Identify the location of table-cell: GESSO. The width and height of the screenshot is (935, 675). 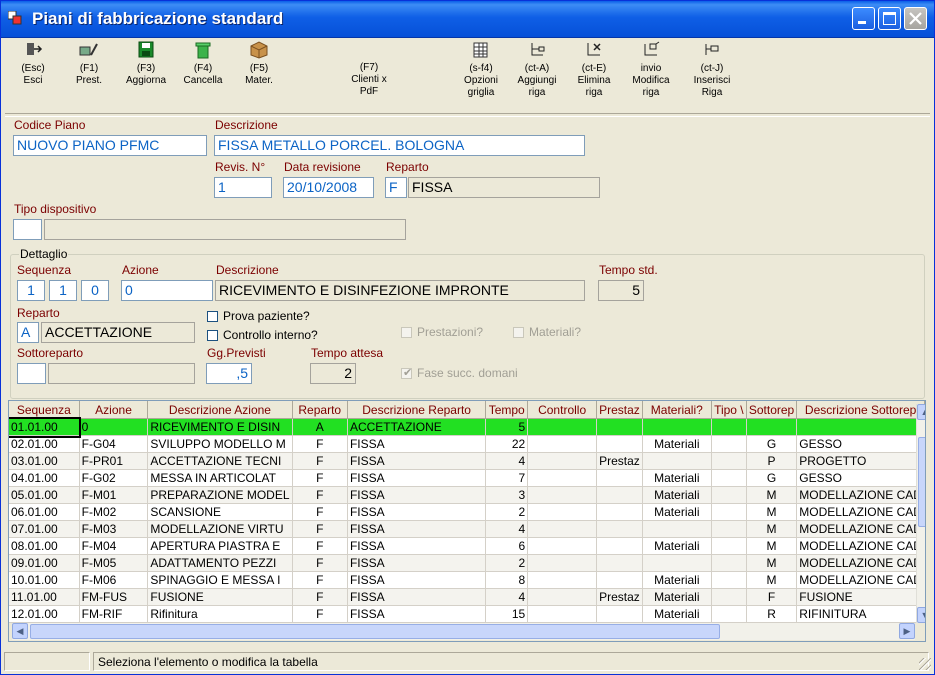
(860, 444).